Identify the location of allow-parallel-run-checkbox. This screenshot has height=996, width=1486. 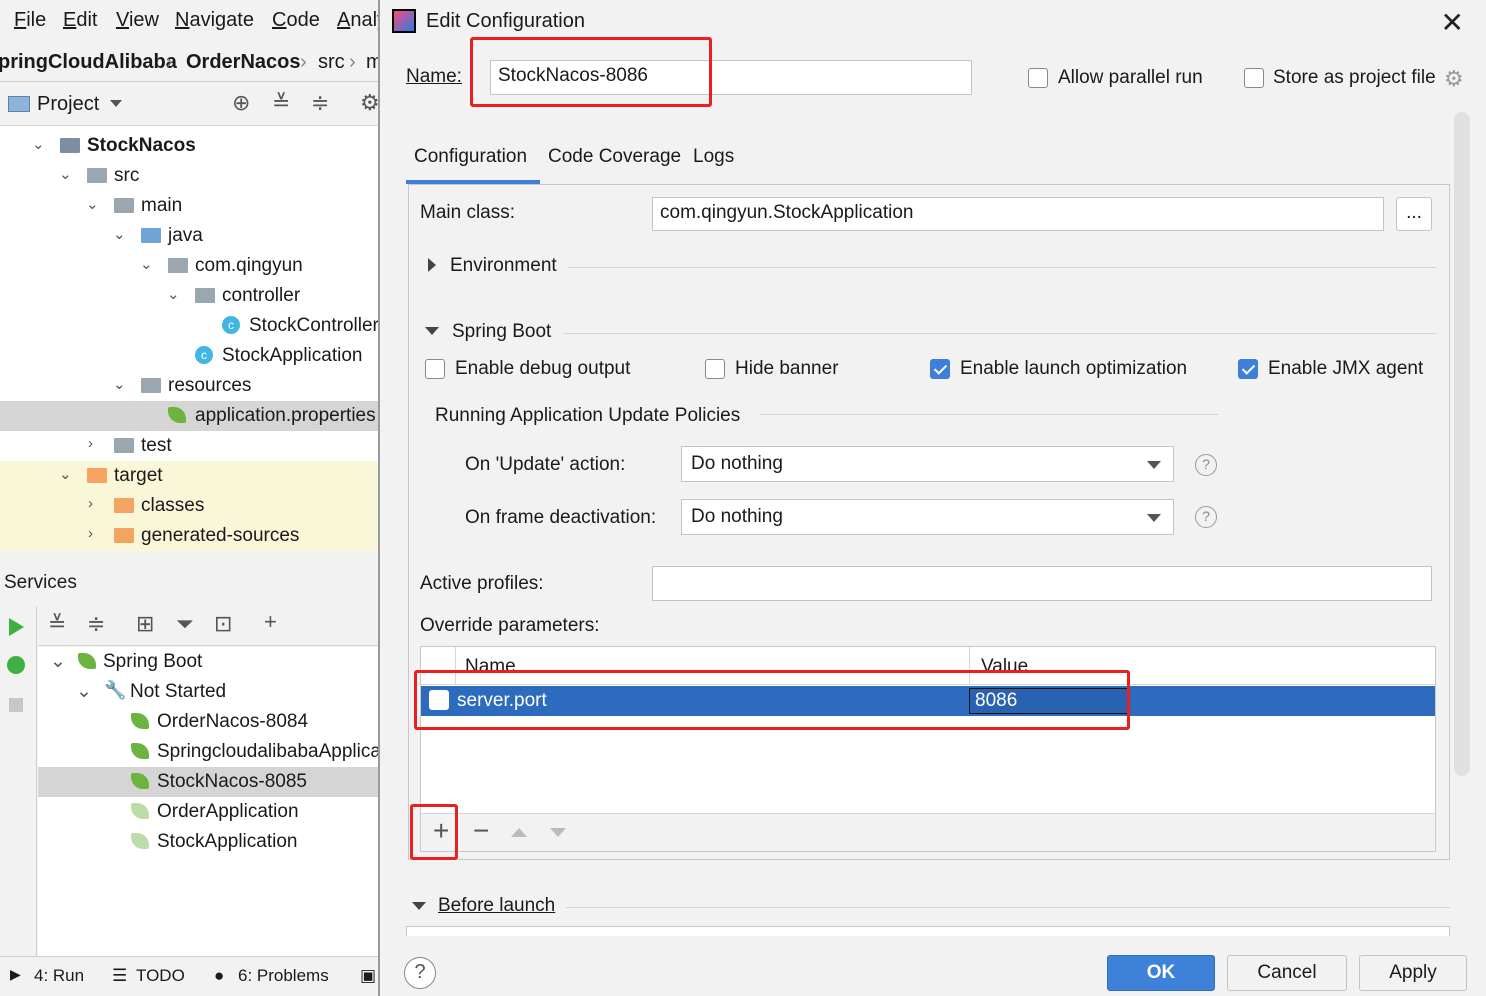
(1038, 78).